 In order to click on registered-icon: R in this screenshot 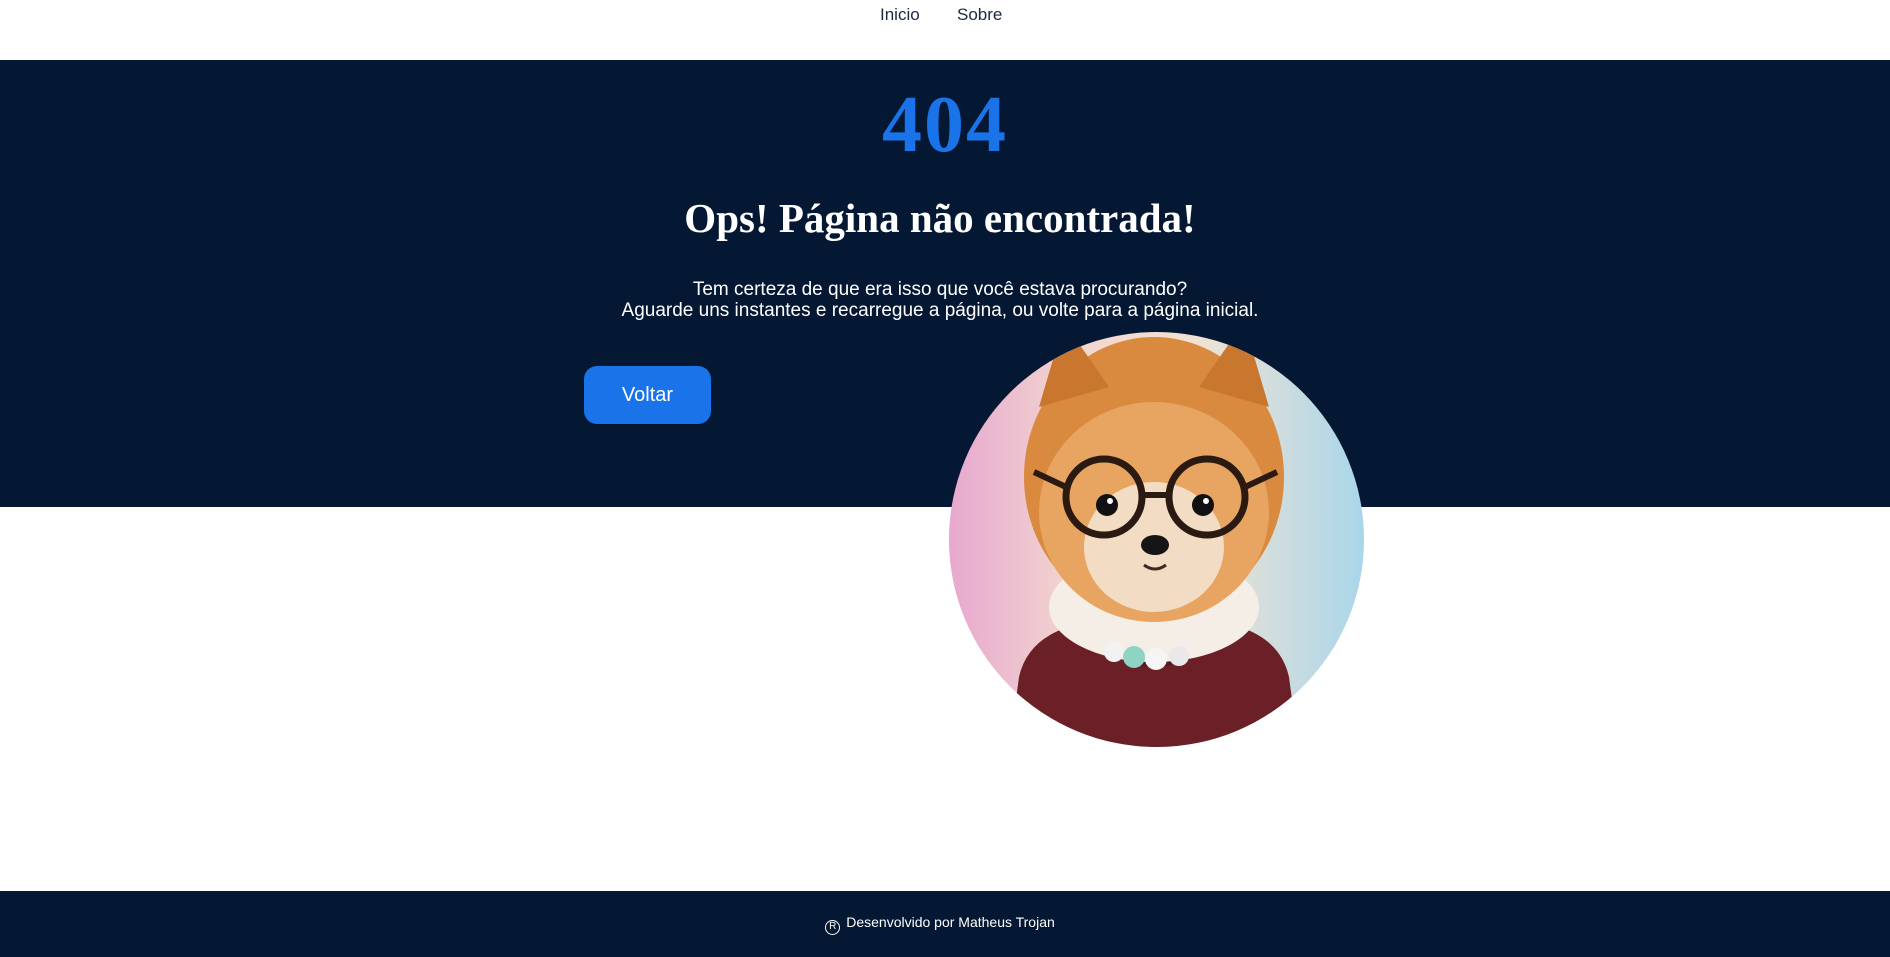, I will do `click(833, 927)`.